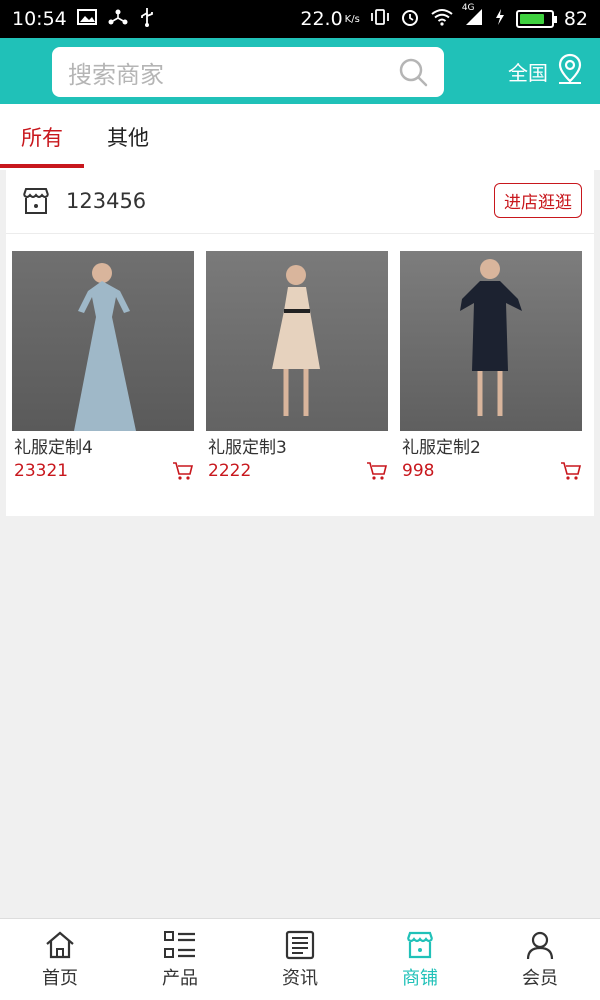 Image resolution: width=600 pixels, height=1000 pixels. What do you see at coordinates (380, 19) in the screenshot?
I see `vibrate-icon` at bounding box center [380, 19].